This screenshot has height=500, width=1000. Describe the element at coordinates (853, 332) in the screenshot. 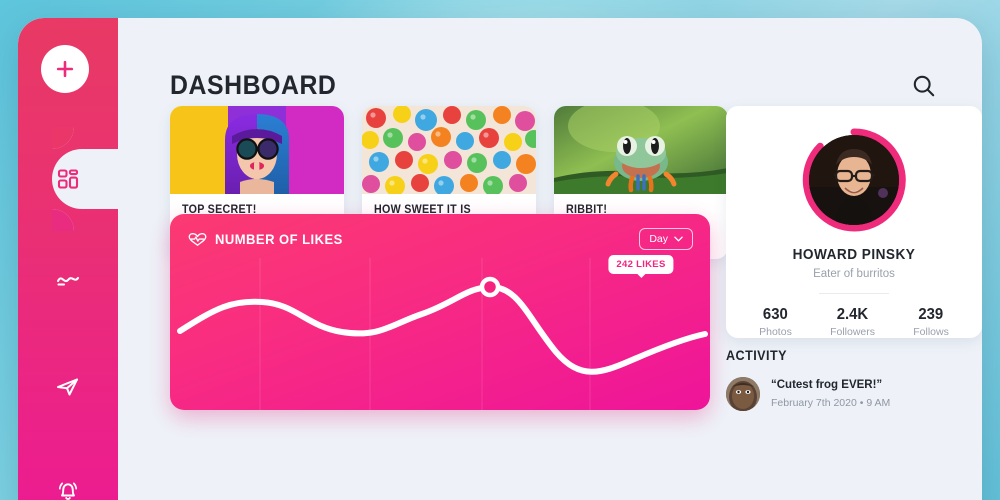

I see `stat-label: Followers` at that location.